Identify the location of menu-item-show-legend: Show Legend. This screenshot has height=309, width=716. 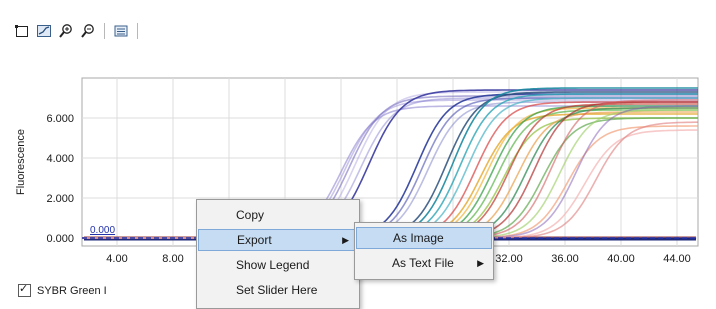
(278, 265).